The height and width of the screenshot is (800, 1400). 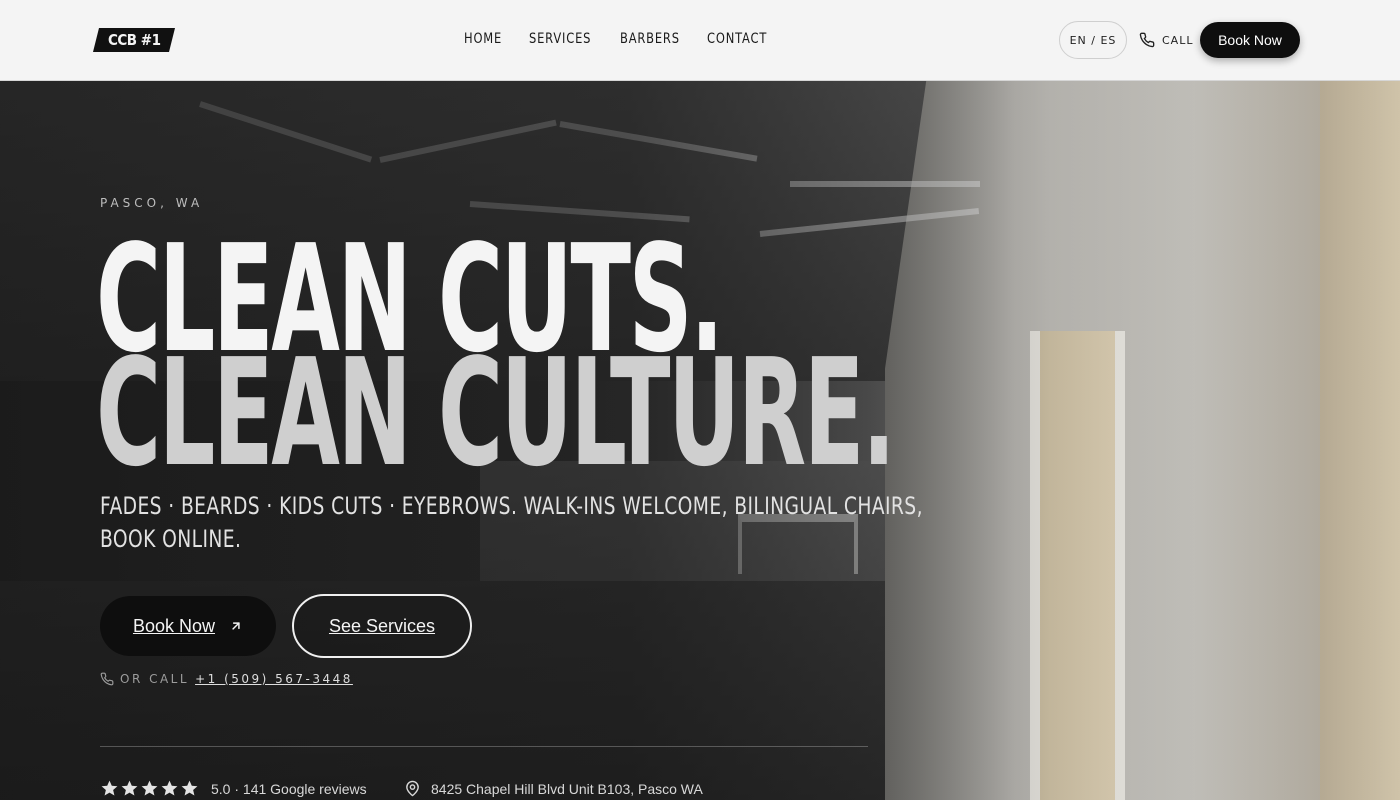 I want to click on header-book-now-button: Book Now, so click(x=1250, y=40).